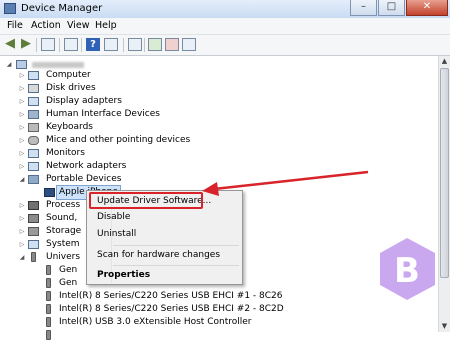 The width and height of the screenshot is (450, 342). I want to click on uninstall-icon, so click(172, 44).